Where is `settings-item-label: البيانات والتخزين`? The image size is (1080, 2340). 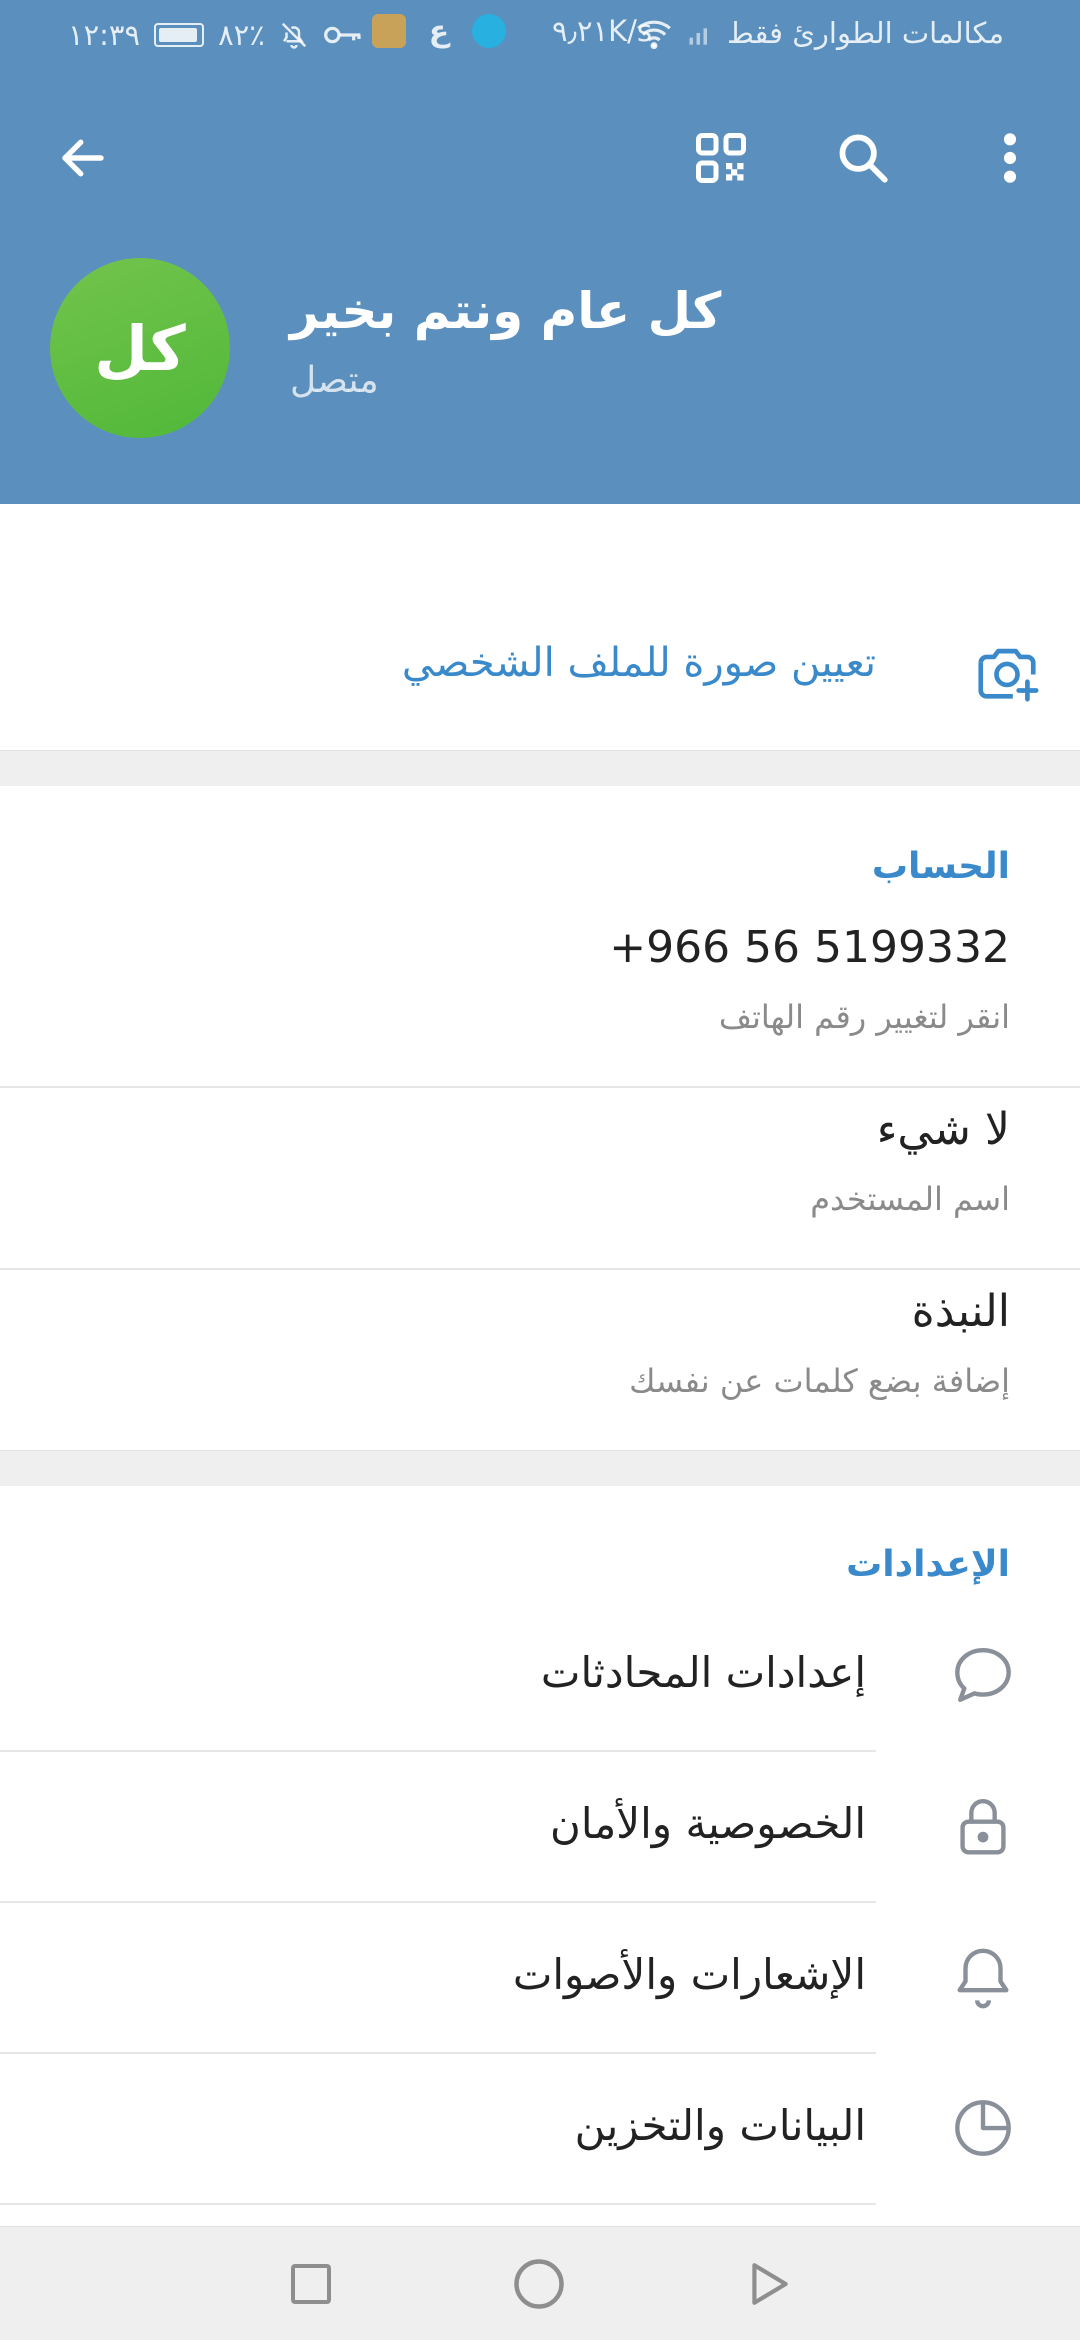
settings-item-label: البيانات والتخزين is located at coordinates (720, 2125).